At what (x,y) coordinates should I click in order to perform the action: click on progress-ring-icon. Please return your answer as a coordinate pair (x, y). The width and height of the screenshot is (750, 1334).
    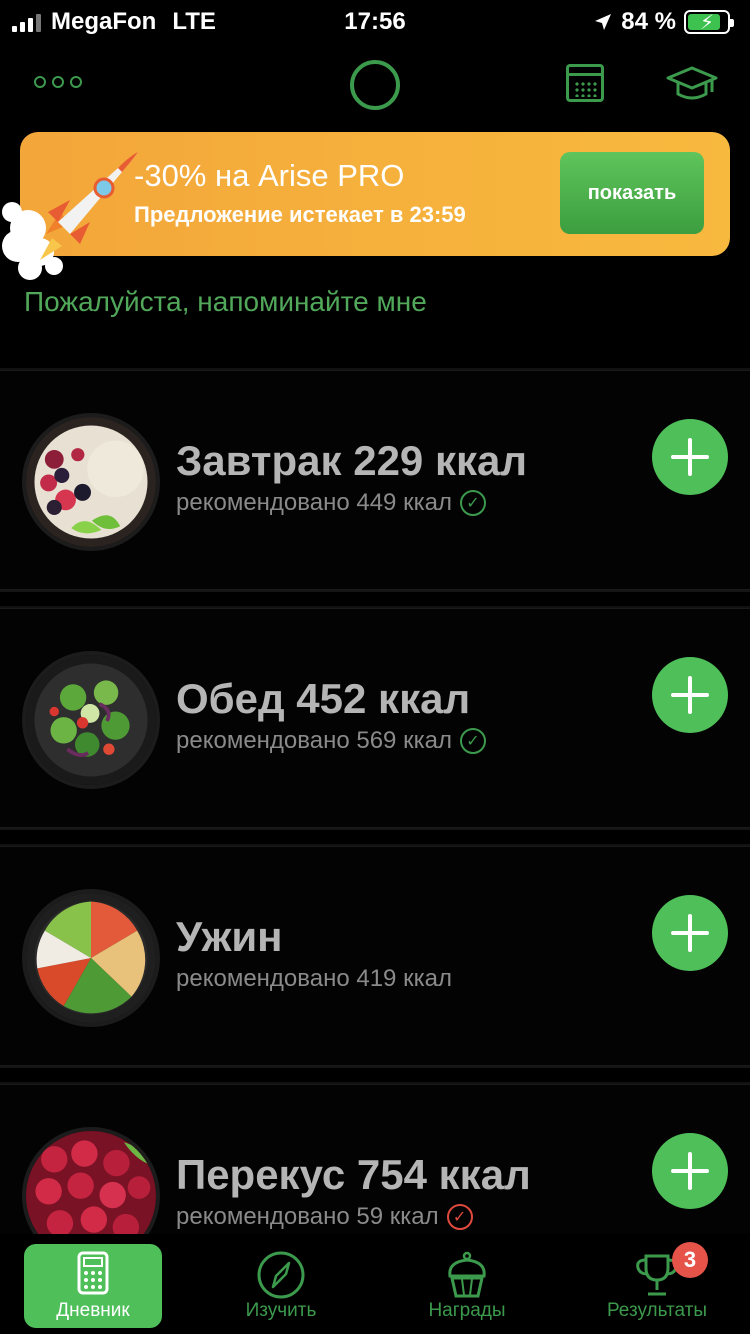
    Looking at the image, I should click on (375, 85).